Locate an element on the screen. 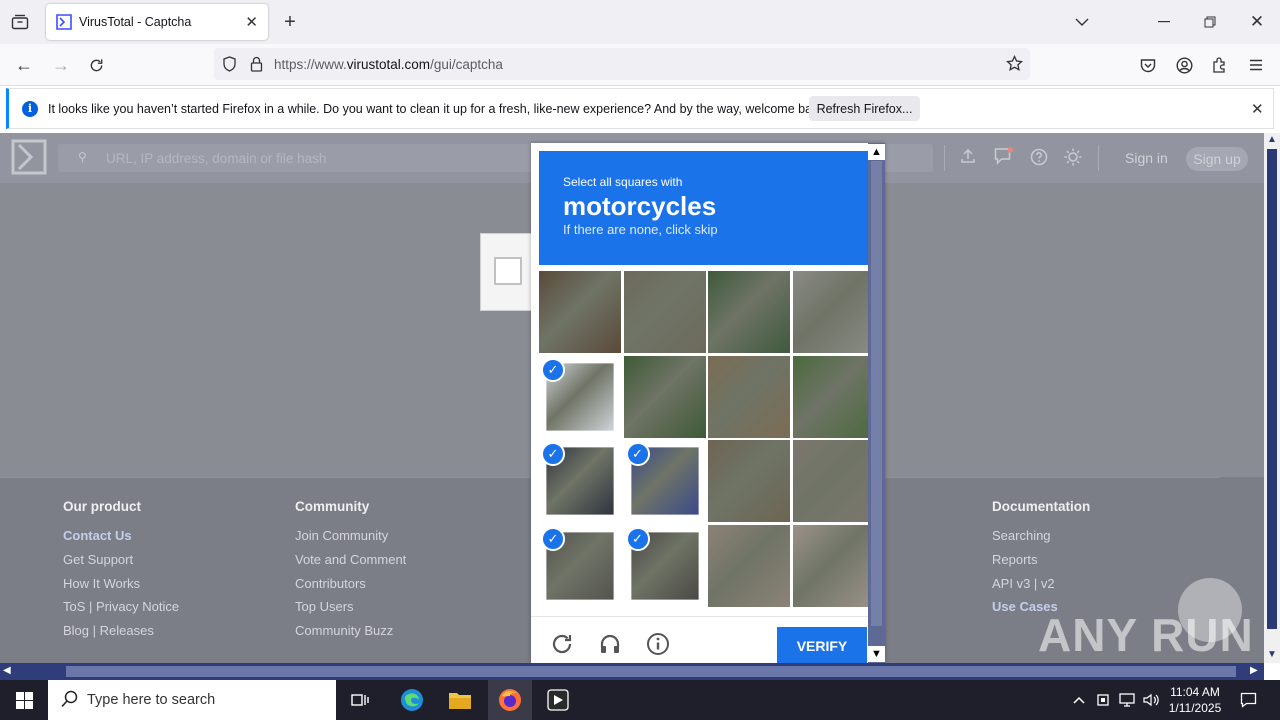  captcha-scrollbar: ▲ ▼ is located at coordinates (876, 403).